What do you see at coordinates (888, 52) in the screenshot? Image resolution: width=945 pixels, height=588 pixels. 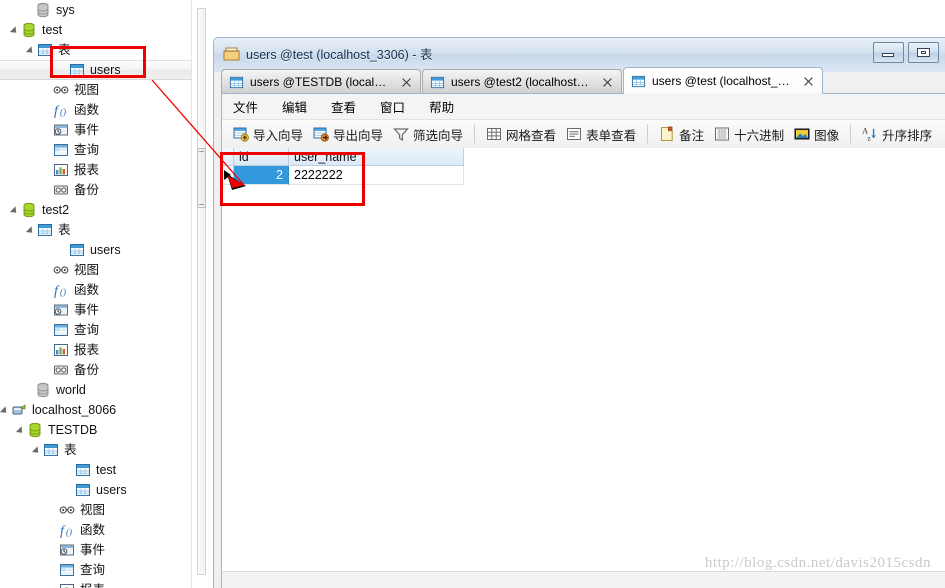 I see `minimize-button` at bounding box center [888, 52].